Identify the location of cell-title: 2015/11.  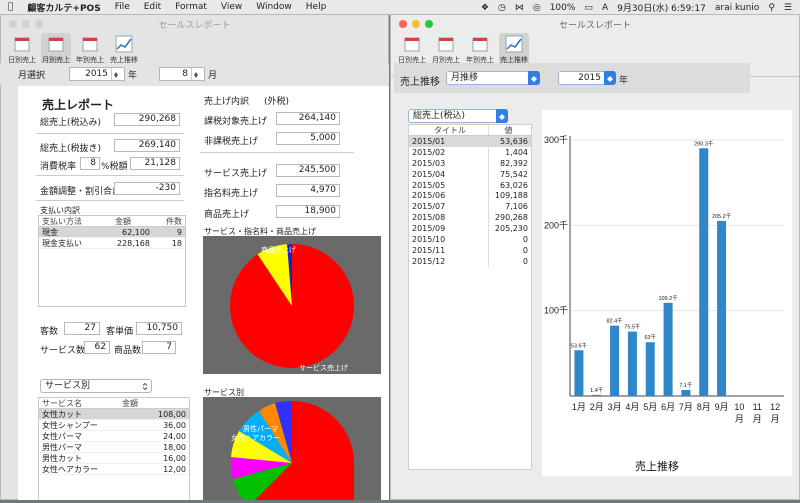
(449, 250).